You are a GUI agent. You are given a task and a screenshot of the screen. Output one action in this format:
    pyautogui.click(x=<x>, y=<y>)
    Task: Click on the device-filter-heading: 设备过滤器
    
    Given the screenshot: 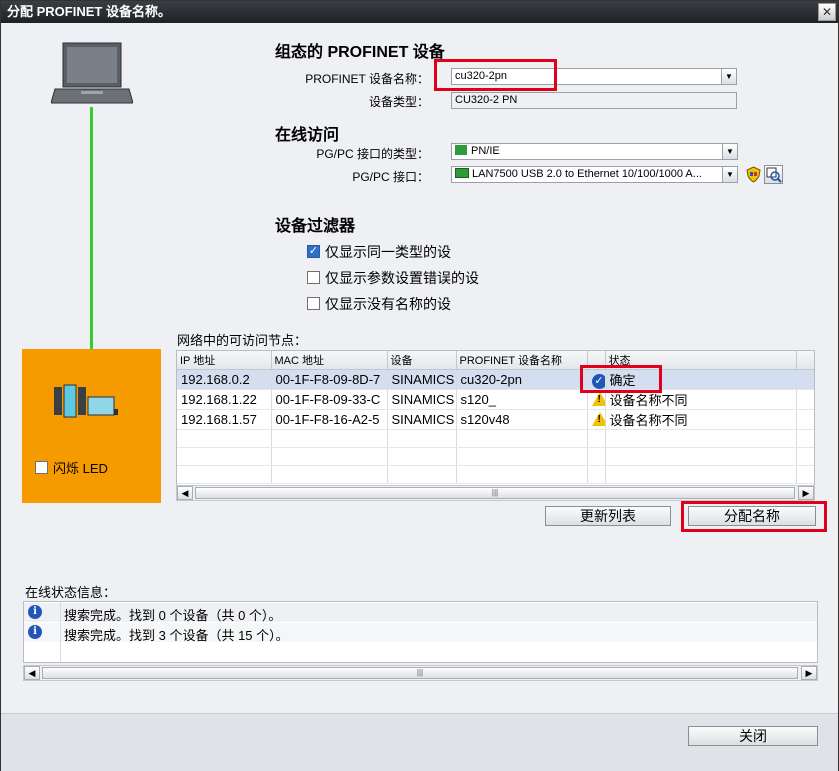 What is the action you would take?
    pyautogui.click(x=315, y=226)
    